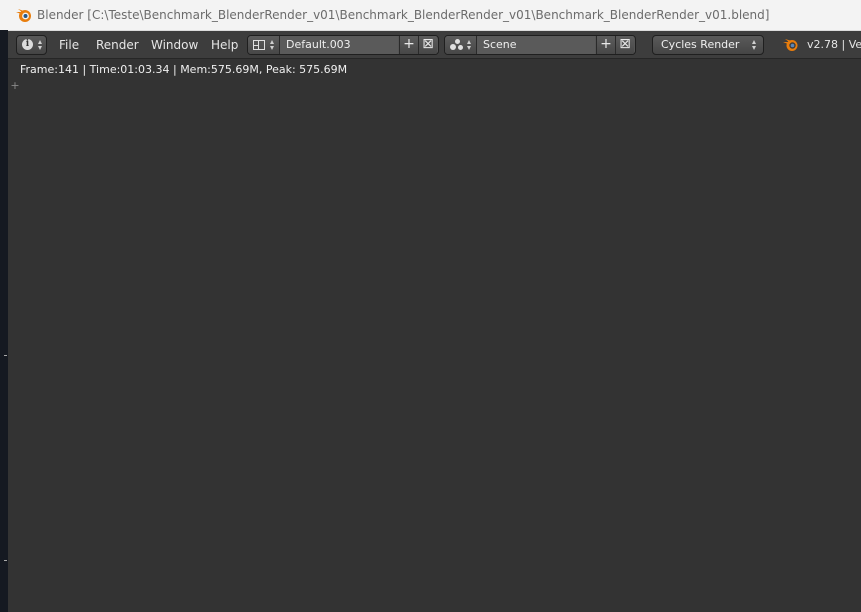 The image size is (861, 612). I want to click on render-engine-value: Cycles Render, so click(700, 44).